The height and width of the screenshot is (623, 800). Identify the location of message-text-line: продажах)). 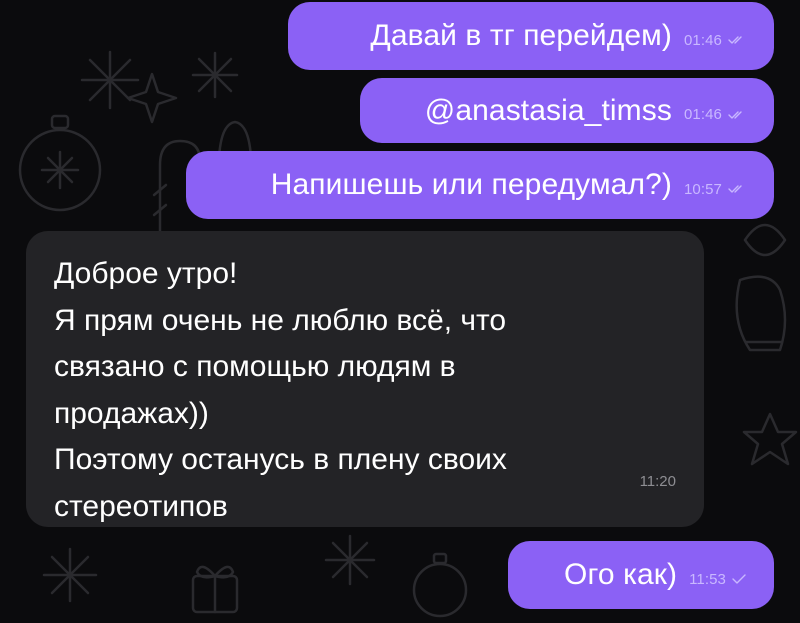
(131, 413).